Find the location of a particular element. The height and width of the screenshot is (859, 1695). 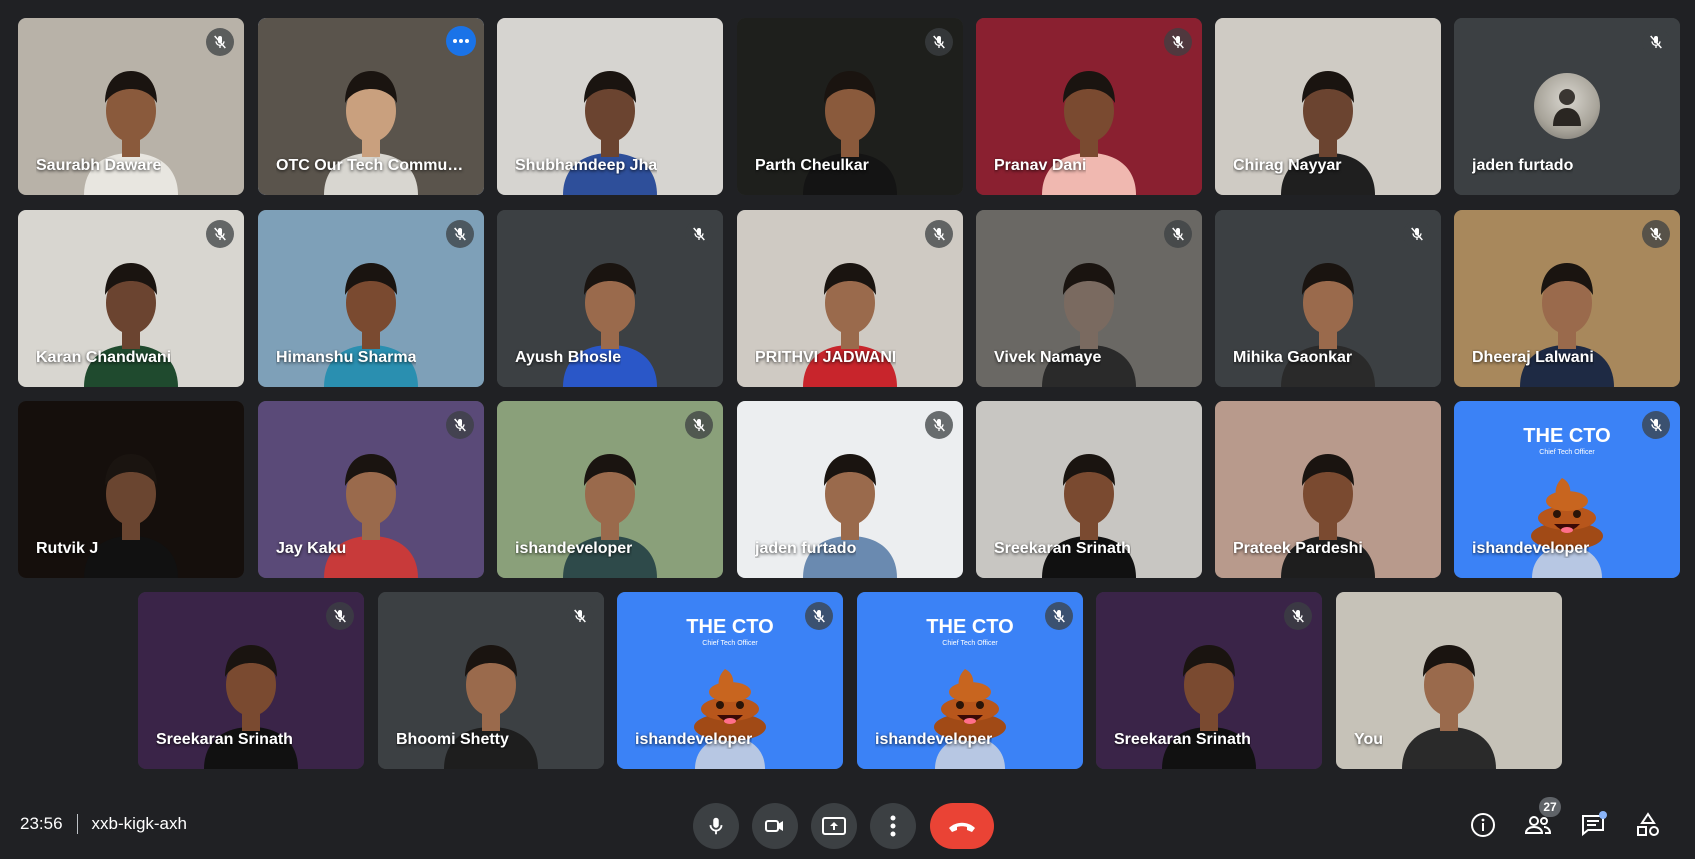

tile-more-options-icon is located at coordinates (461, 41).